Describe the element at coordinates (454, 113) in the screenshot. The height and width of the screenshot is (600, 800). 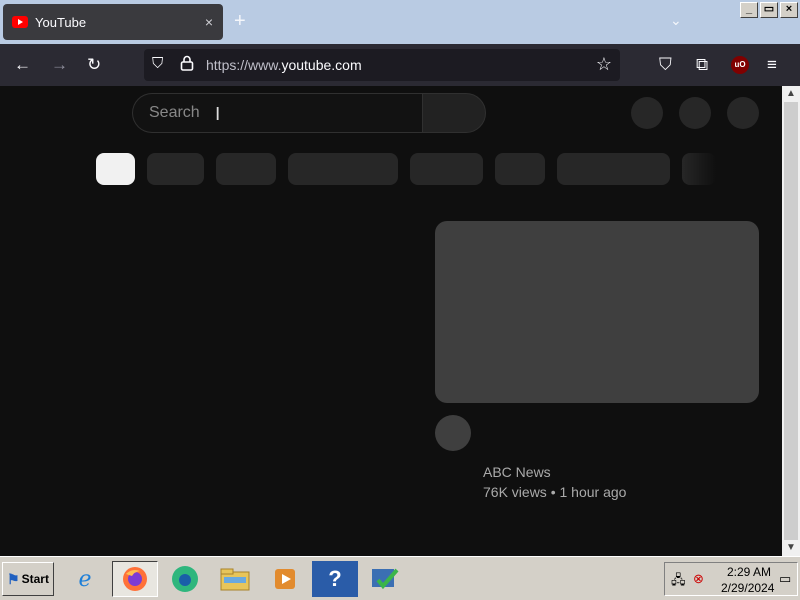
I see `search-button` at that location.